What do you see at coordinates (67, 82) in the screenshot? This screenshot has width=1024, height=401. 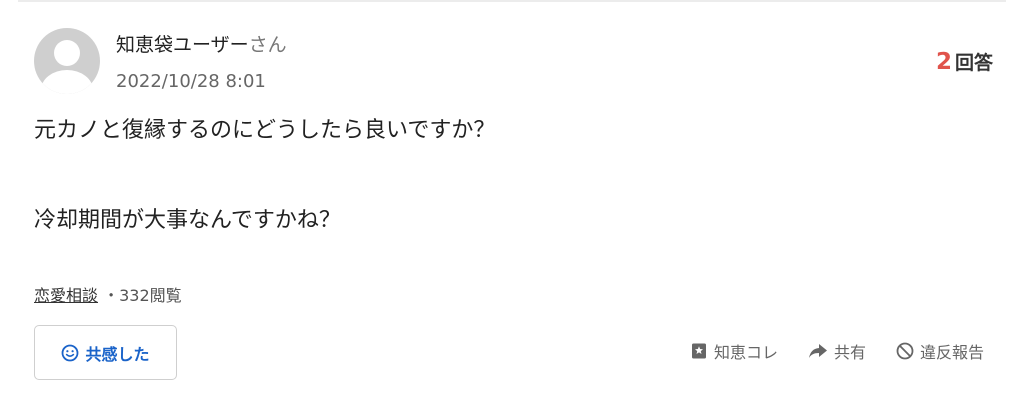 I see `avatar-body` at bounding box center [67, 82].